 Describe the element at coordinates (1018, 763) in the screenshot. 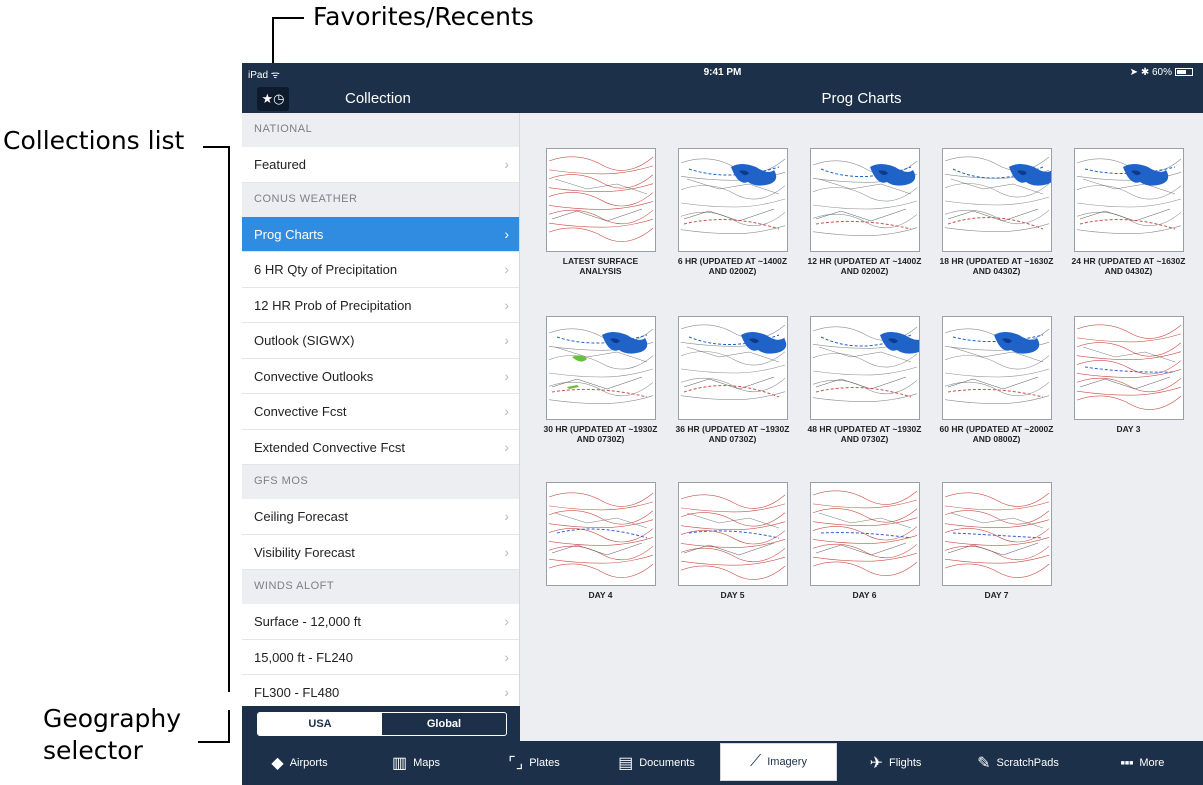

I see `tab-scratchpads: ✎ ScratchPads` at that location.